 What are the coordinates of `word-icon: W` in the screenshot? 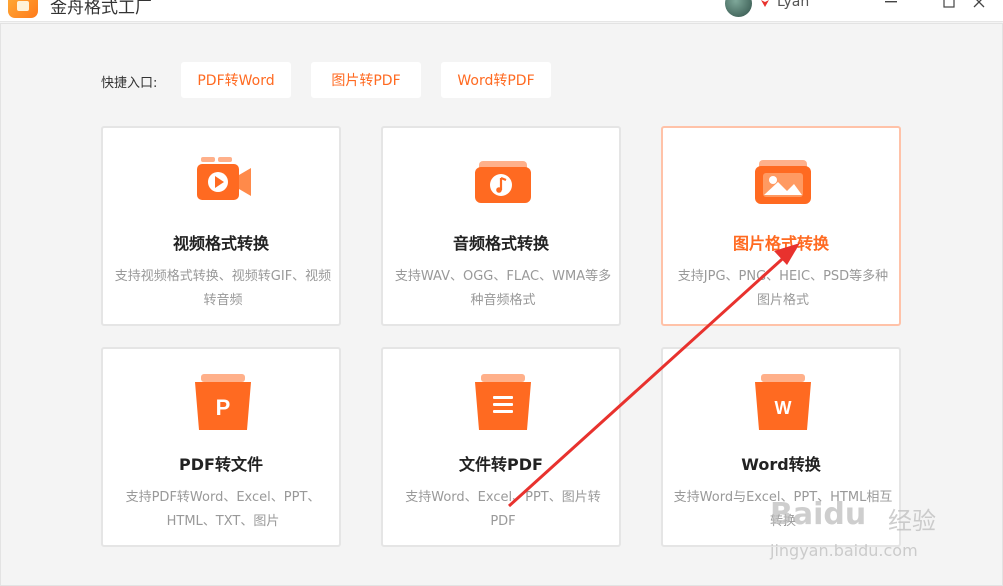 It's located at (783, 402).